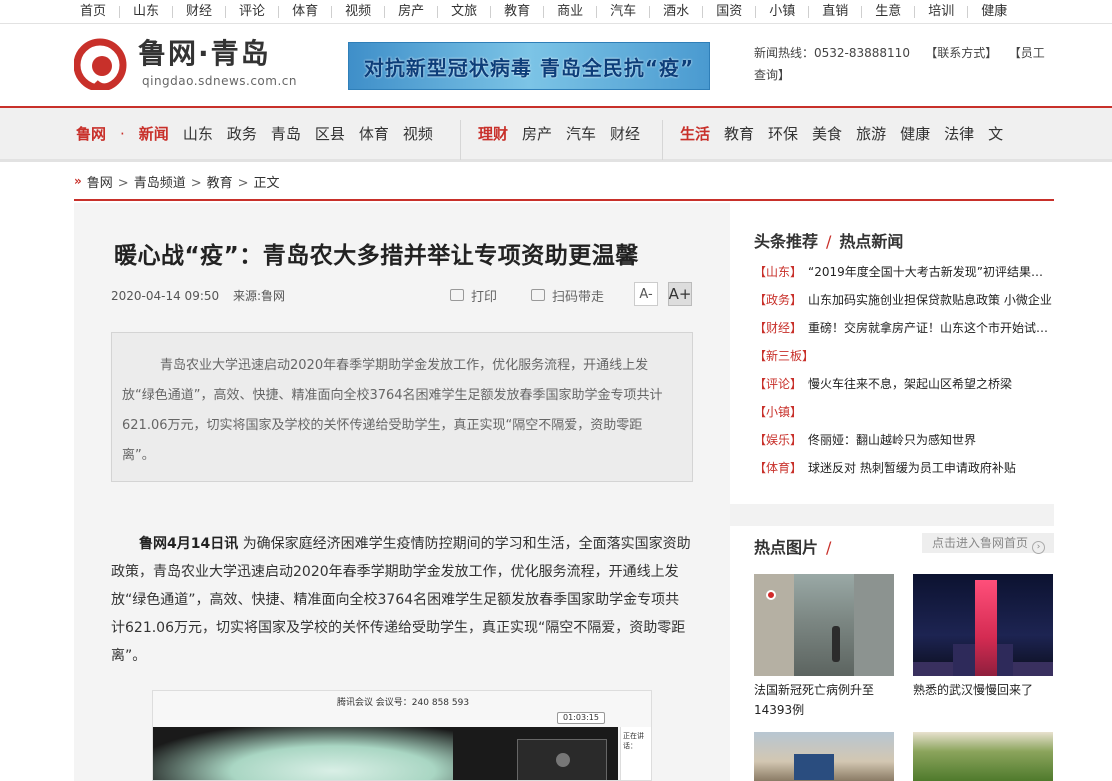 The height and width of the screenshot is (781, 1112). I want to click on main-nav-item: 理财, so click(493, 133).